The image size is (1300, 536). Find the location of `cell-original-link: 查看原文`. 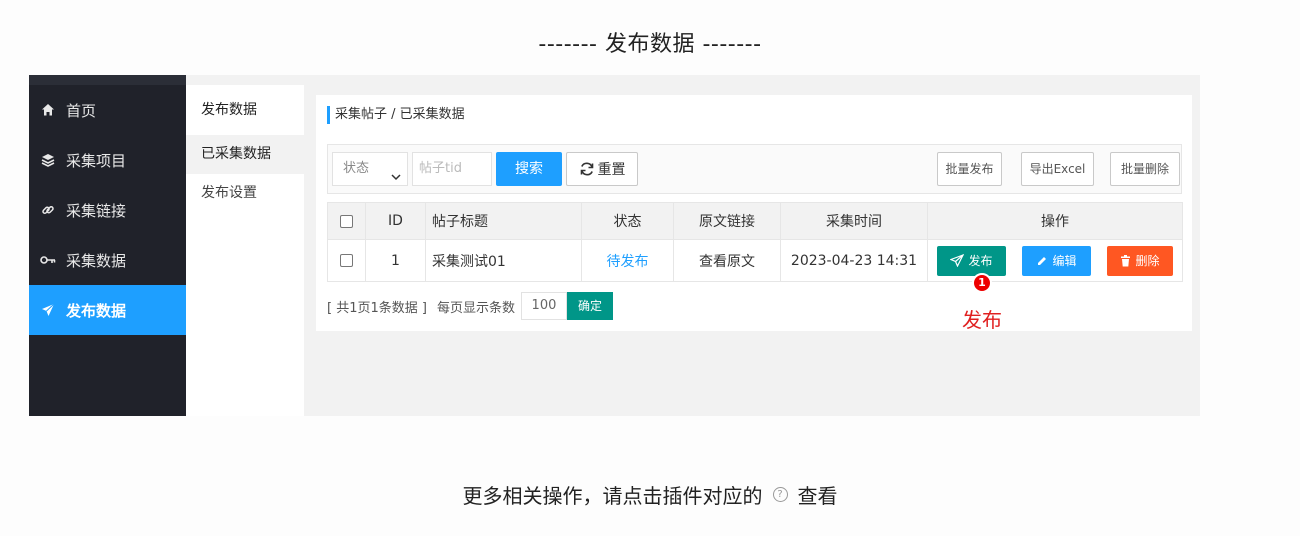

cell-original-link: 查看原文 is located at coordinates (727, 260).